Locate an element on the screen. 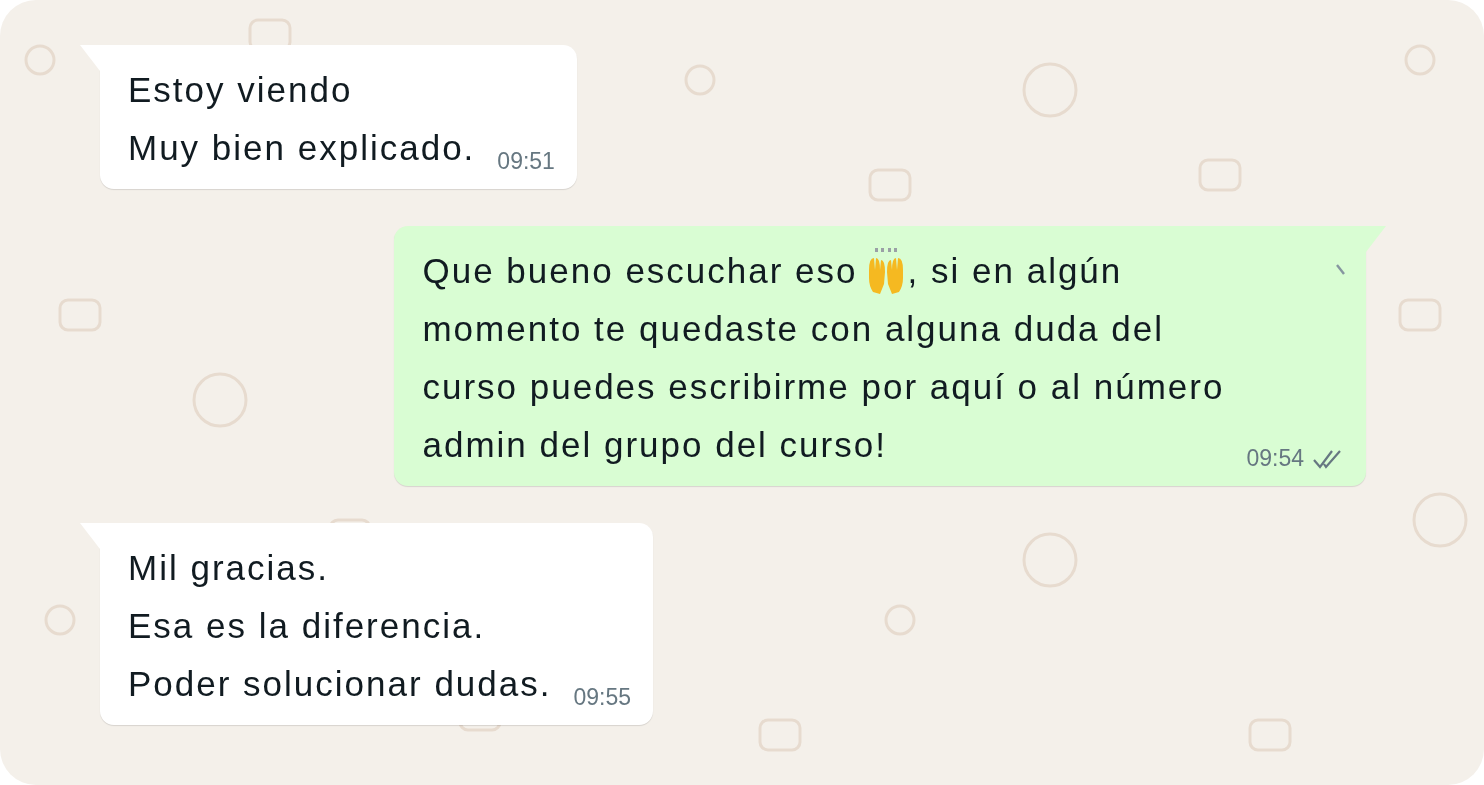  message-time: 09:54 is located at coordinates (1275, 458).